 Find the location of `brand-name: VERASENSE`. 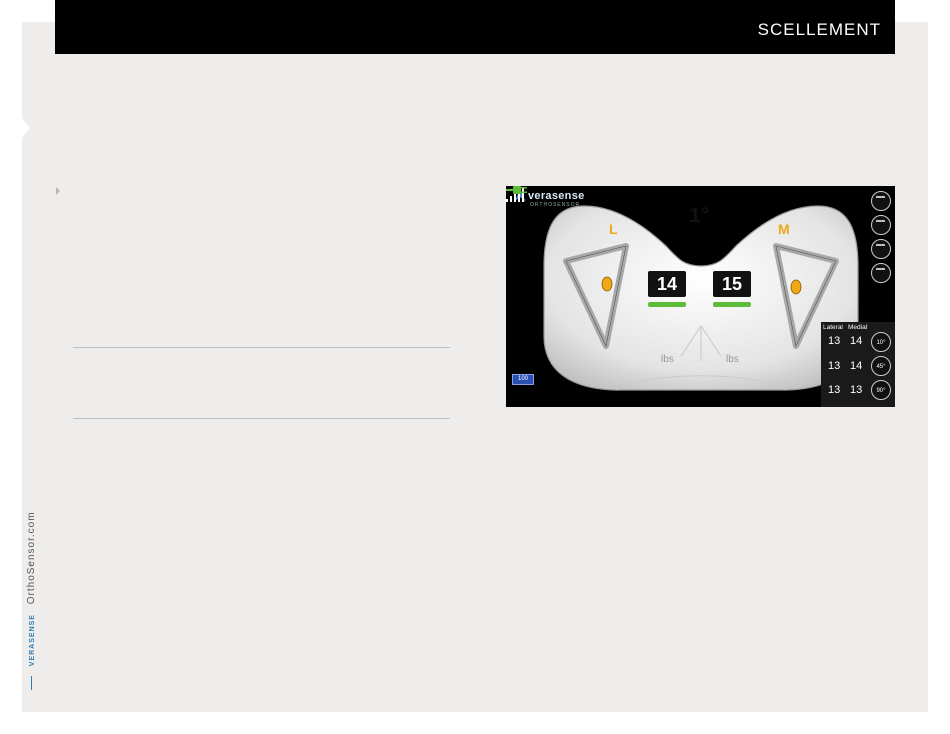

brand-name: VERASENSE is located at coordinates (32, 640).